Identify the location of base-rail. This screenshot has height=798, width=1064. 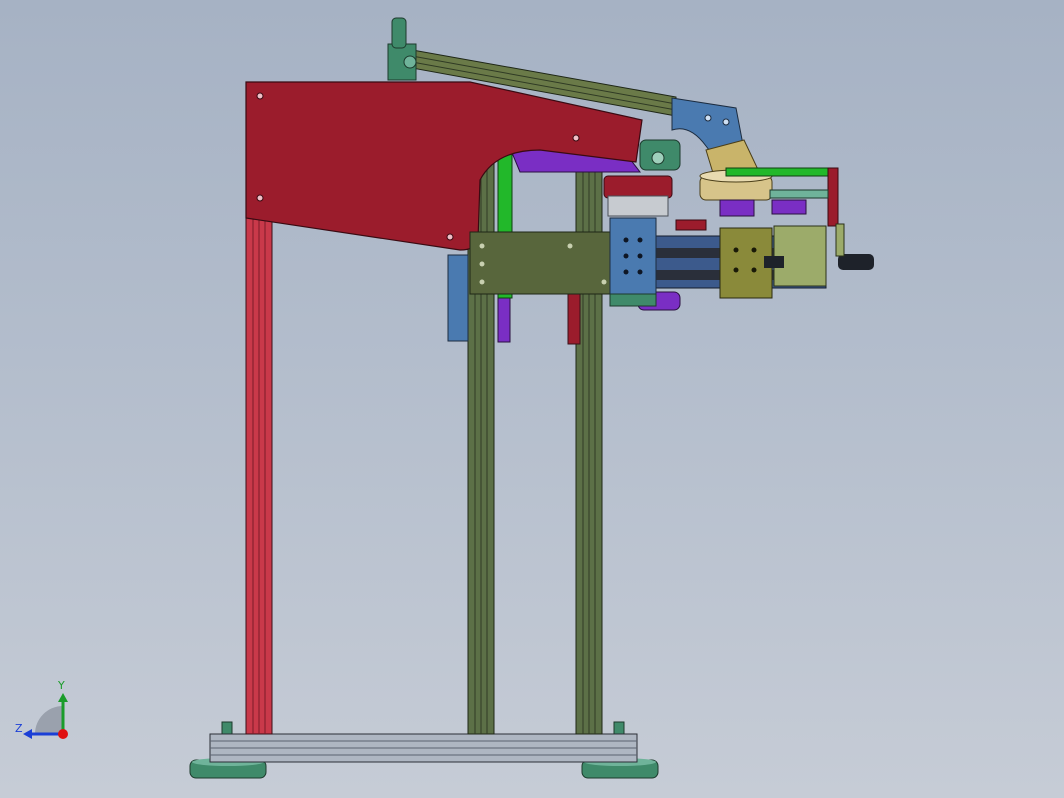
(423, 748).